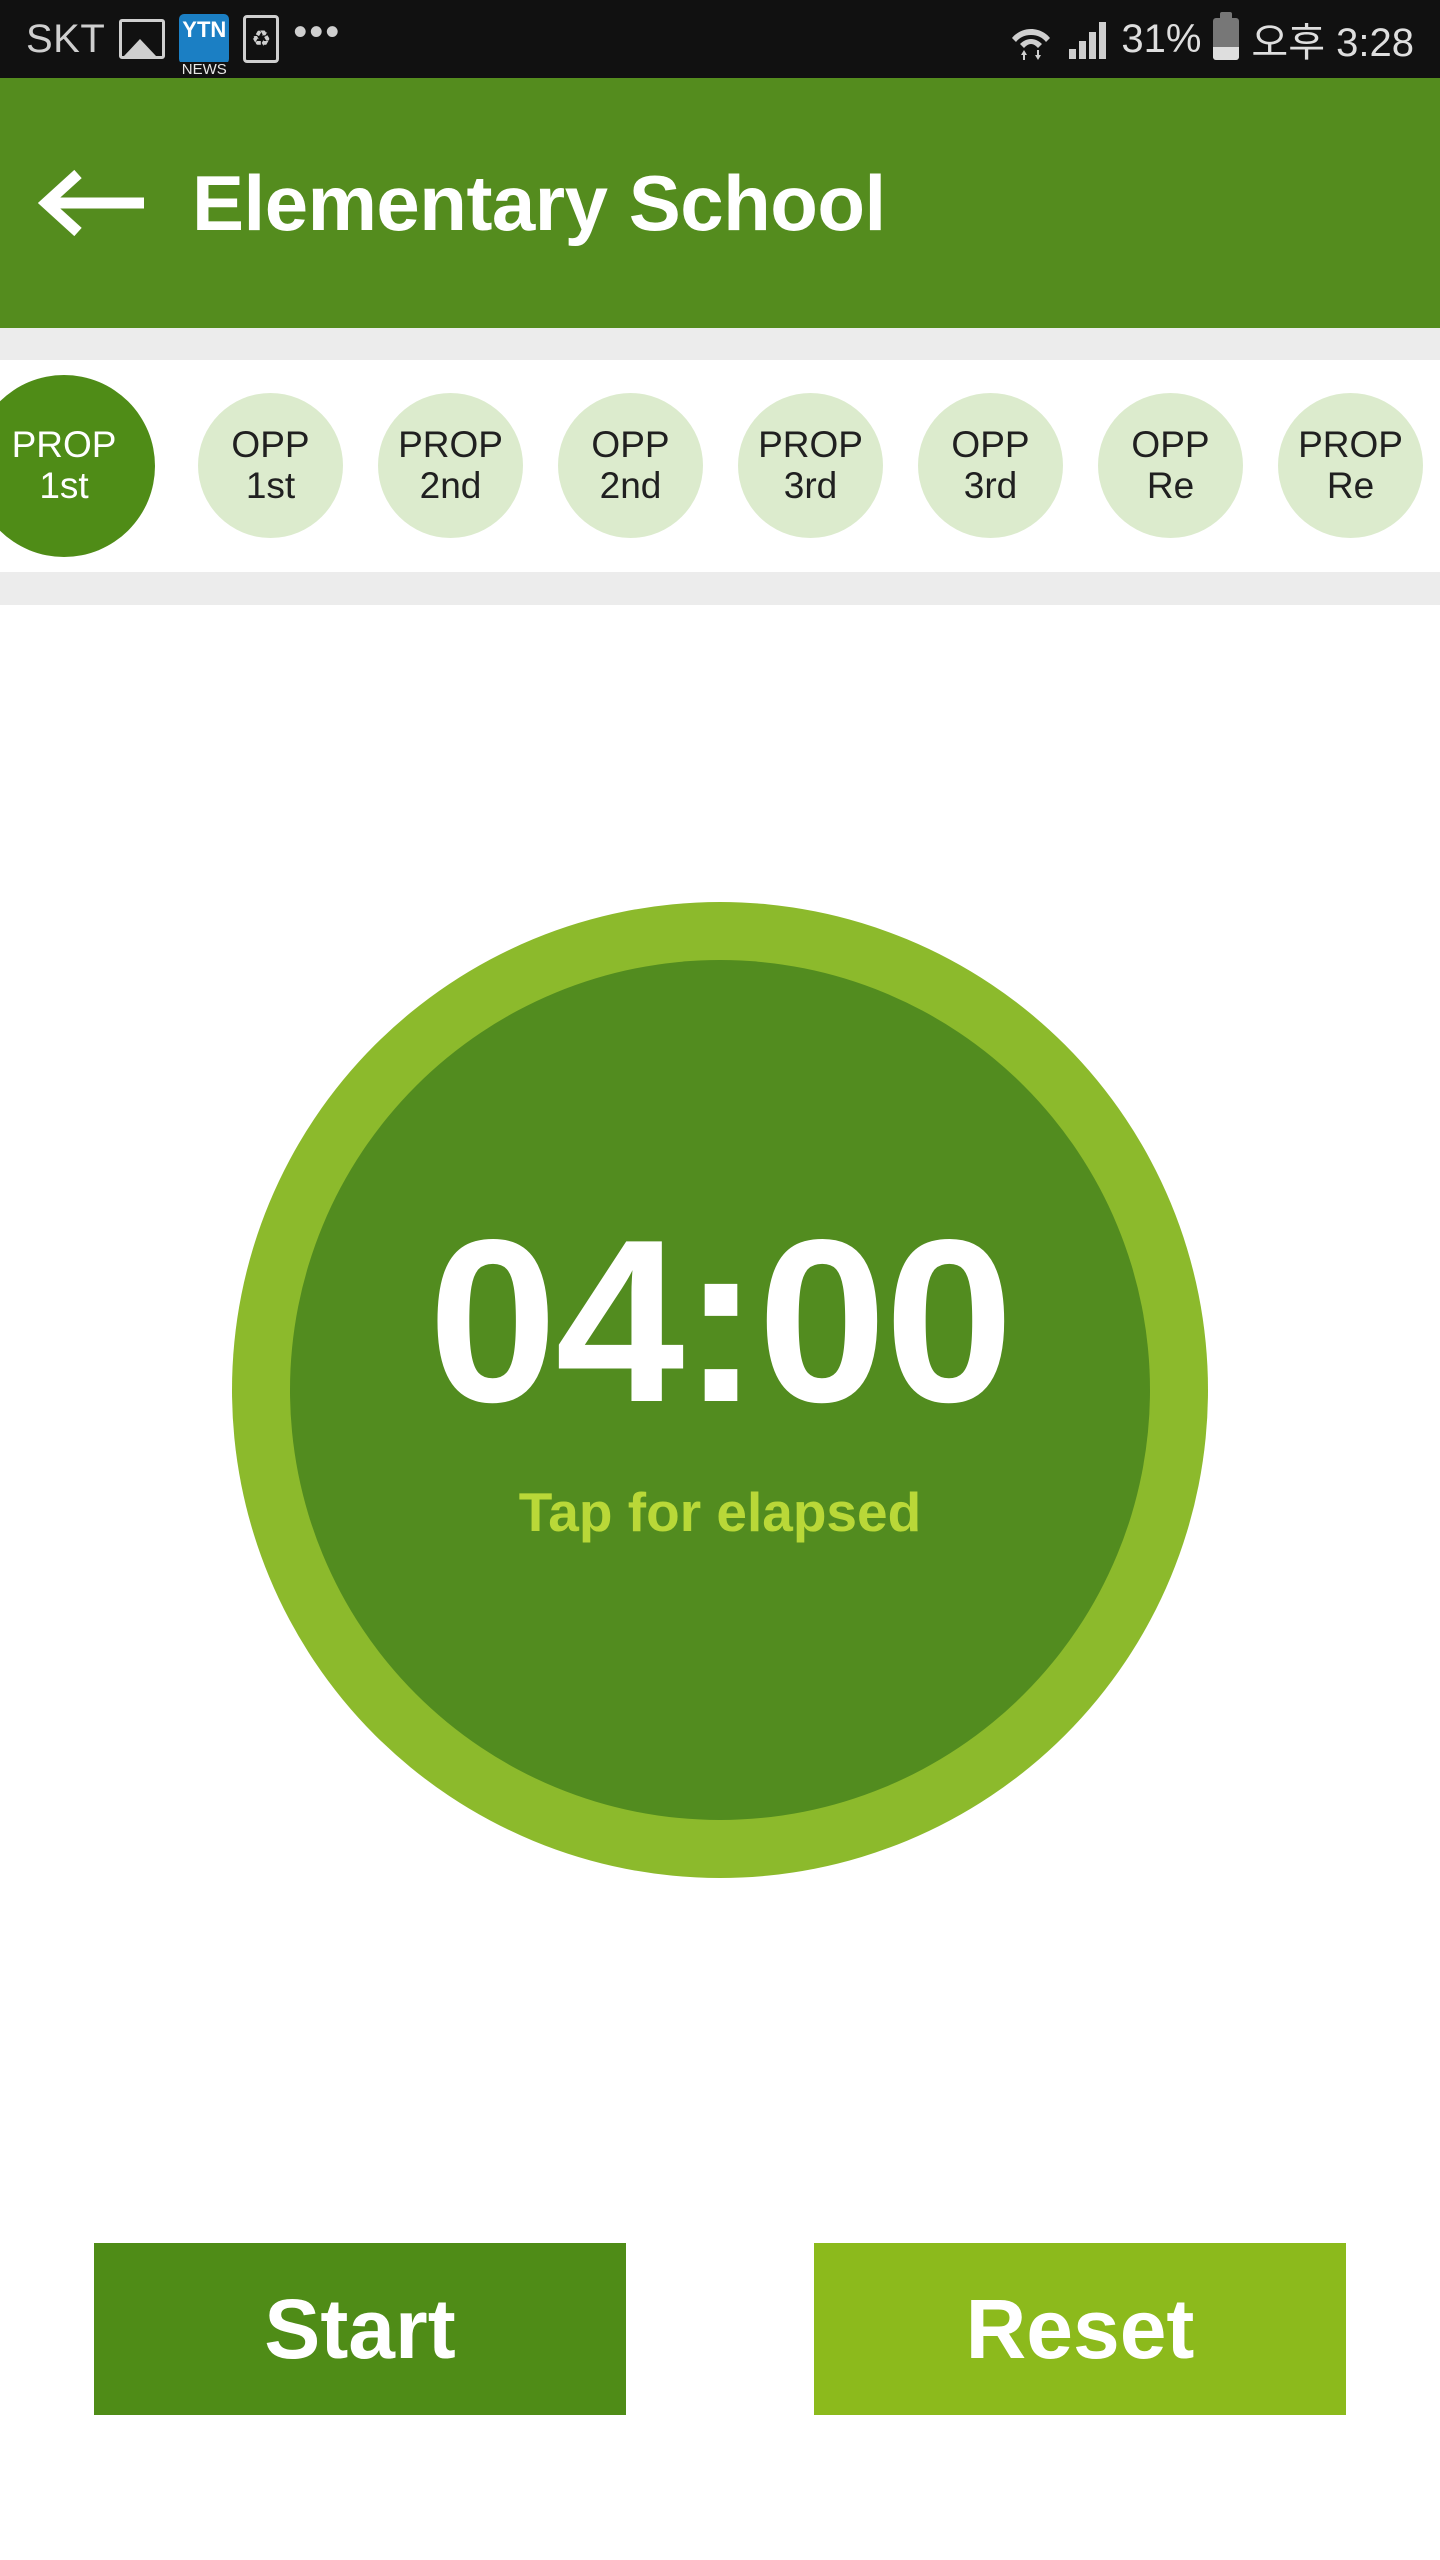  What do you see at coordinates (204, 29) in the screenshot?
I see `ytn-label: YTN` at bounding box center [204, 29].